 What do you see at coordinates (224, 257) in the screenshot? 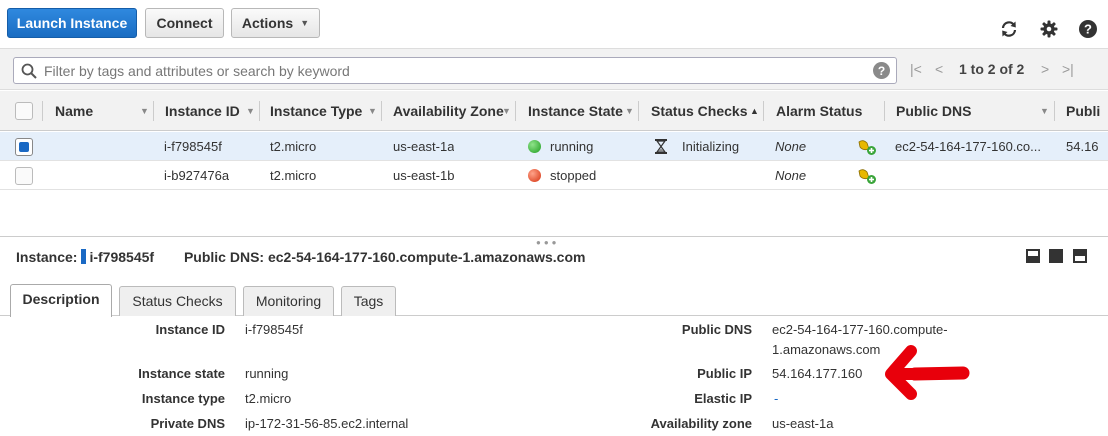
I see `public-dns-label: Public DNS:` at bounding box center [224, 257].